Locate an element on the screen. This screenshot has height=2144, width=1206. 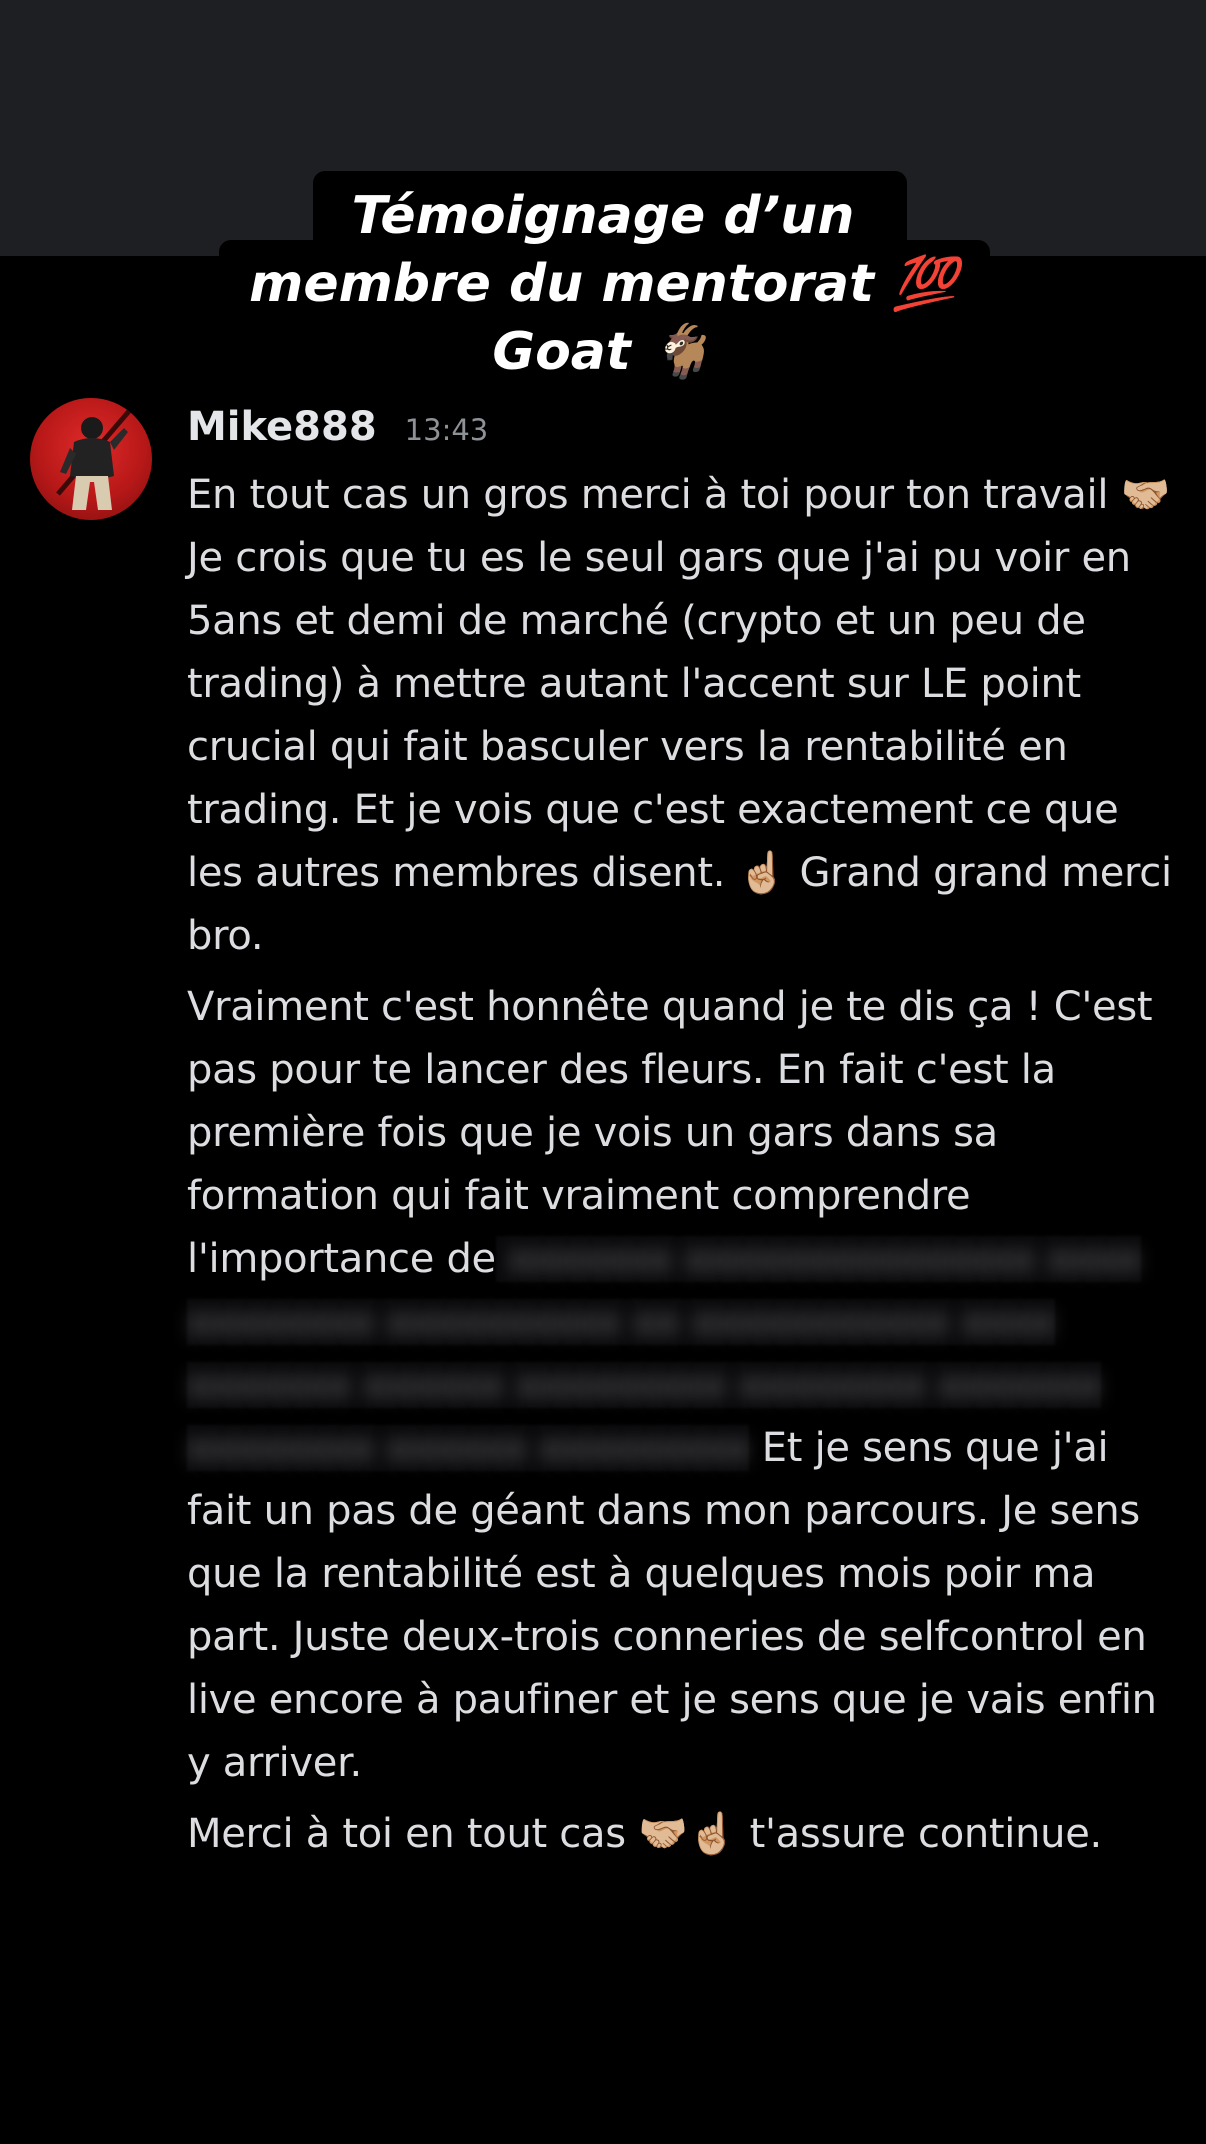
story-title-line: membre du mentorat 💯 is located at coordinates (603, 284).